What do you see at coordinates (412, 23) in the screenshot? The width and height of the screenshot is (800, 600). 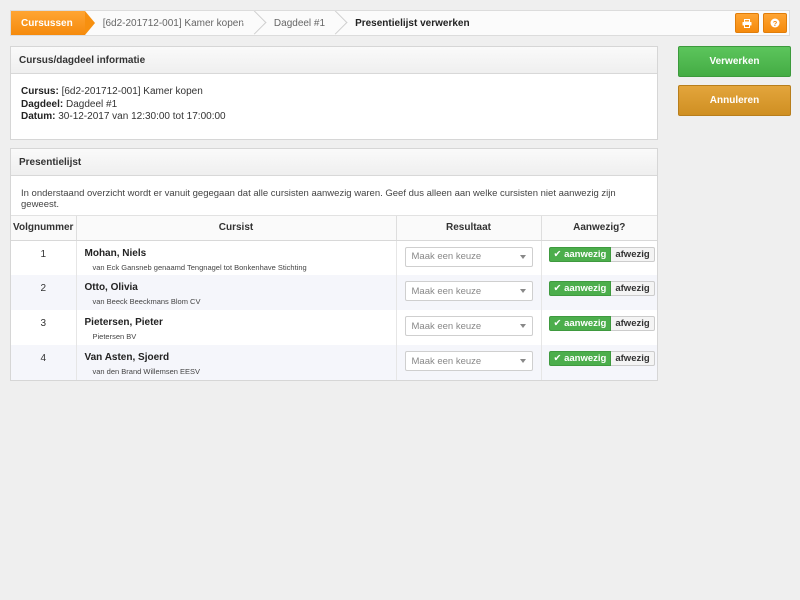 I see `breadcrumb-item-current: Presentielijst verwerken` at bounding box center [412, 23].